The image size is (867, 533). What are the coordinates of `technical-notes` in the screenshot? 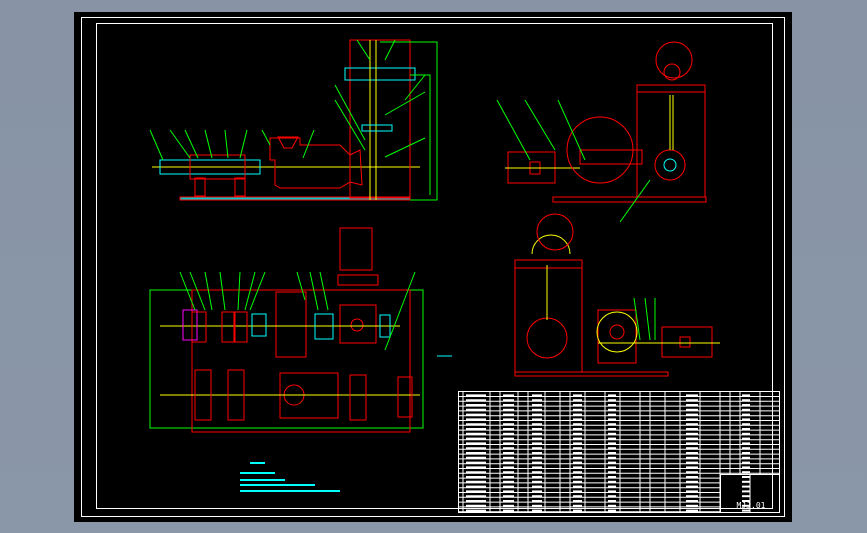 It's located at (290, 477).